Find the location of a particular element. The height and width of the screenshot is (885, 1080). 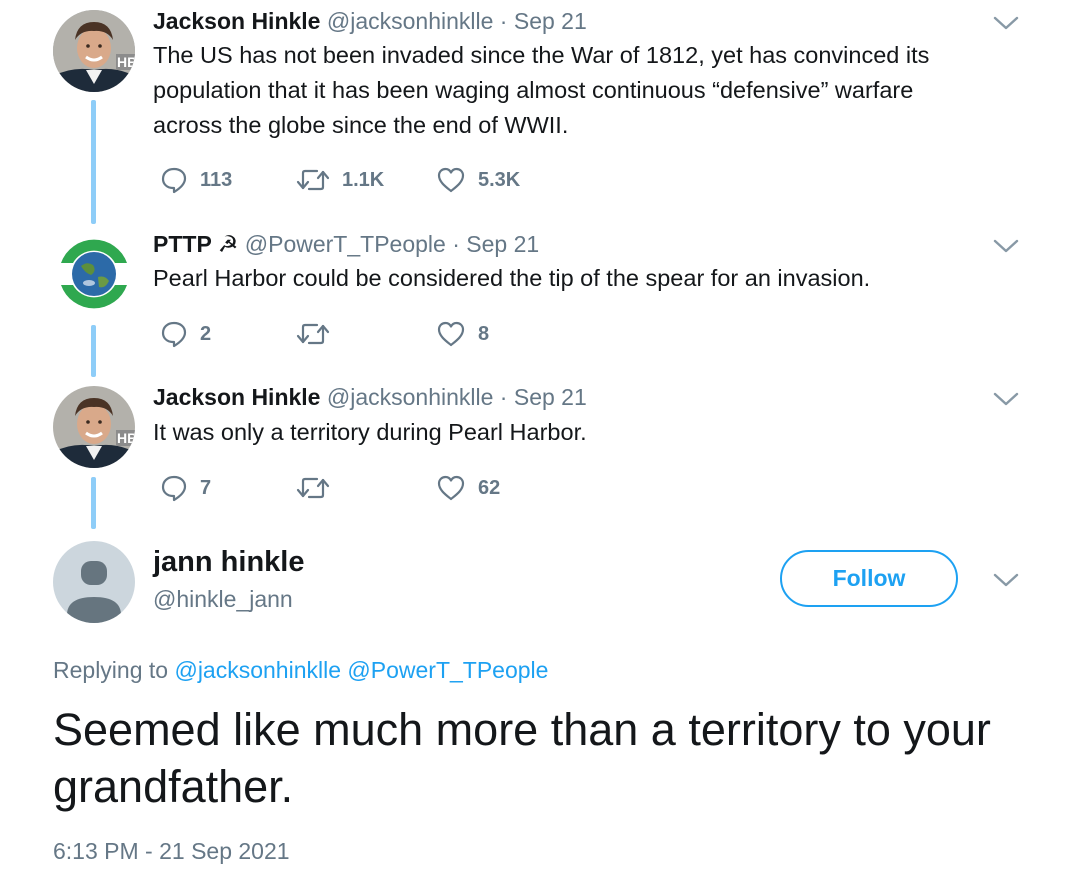

globe-logo-icon is located at coordinates (94, 274).